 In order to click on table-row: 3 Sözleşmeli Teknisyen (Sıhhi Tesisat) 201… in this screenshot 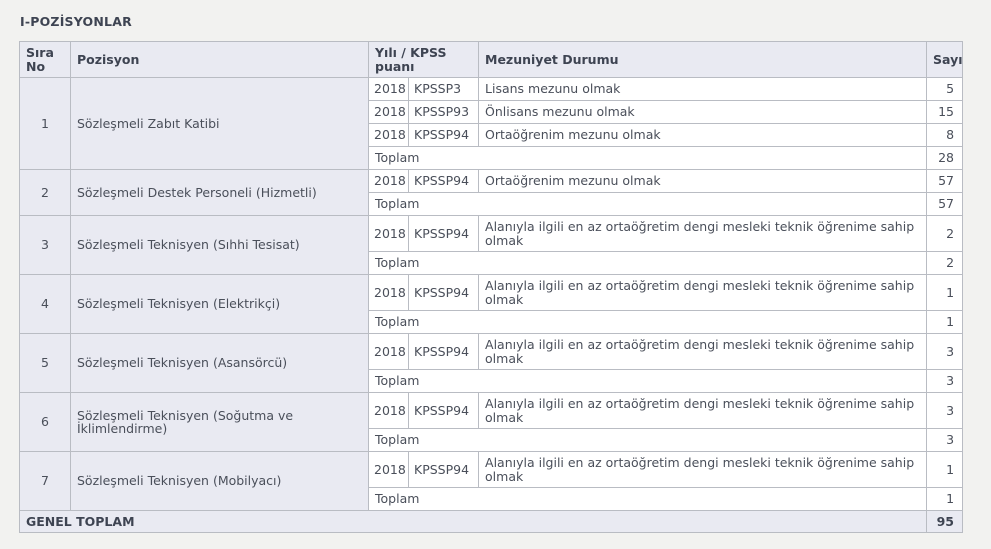, I will do `click(491, 245)`.